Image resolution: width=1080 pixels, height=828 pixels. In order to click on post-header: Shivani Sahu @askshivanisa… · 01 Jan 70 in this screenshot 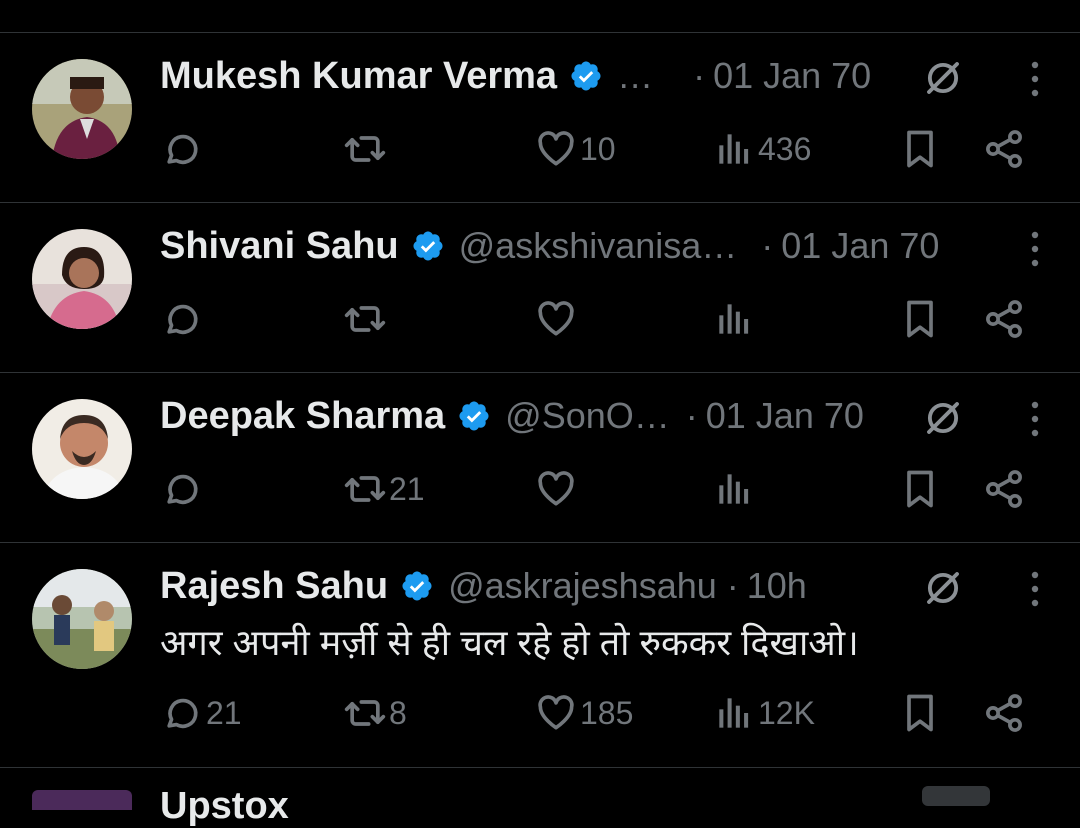, I will do `click(549, 246)`.